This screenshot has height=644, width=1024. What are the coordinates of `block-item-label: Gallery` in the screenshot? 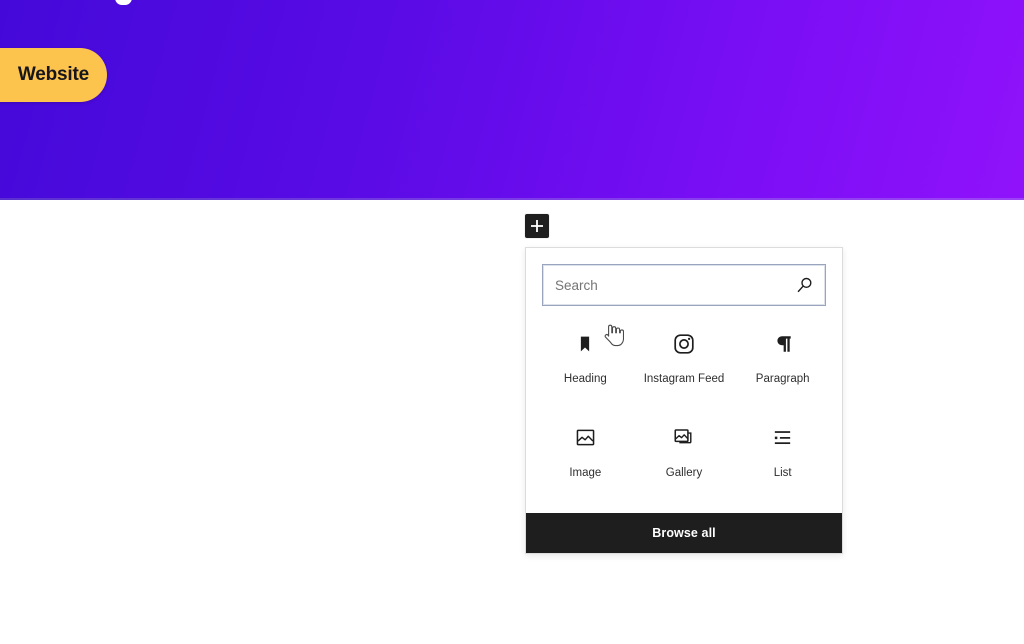 It's located at (684, 472).